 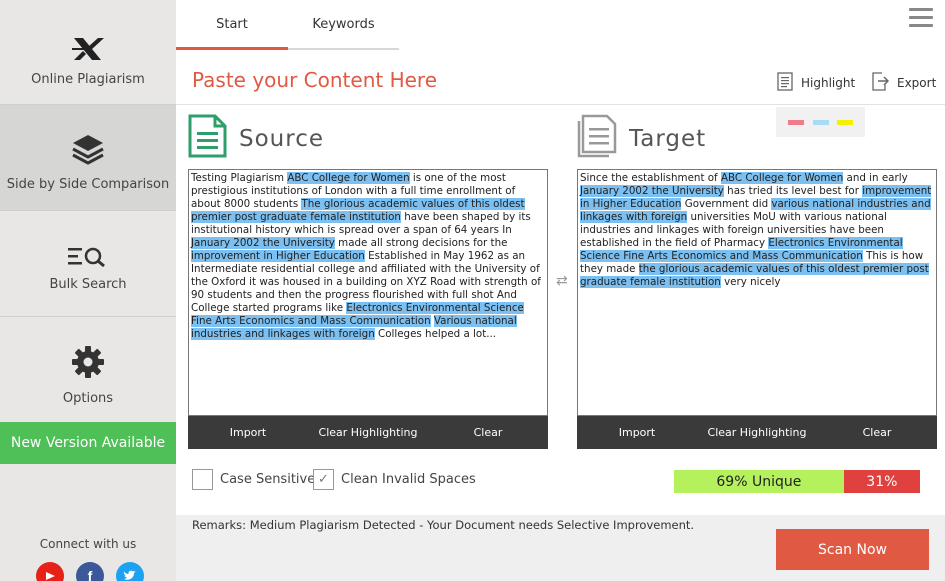 I want to click on new-version-banner: New Version Available, so click(x=88, y=443).